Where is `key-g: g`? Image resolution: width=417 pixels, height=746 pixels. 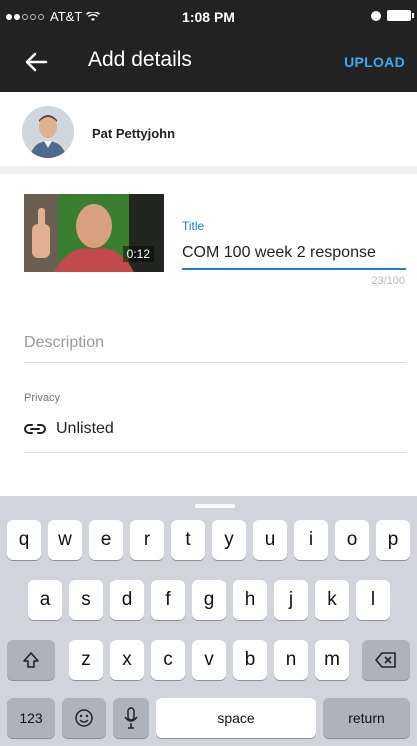
key-g: g is located at coordinates (209, 600).